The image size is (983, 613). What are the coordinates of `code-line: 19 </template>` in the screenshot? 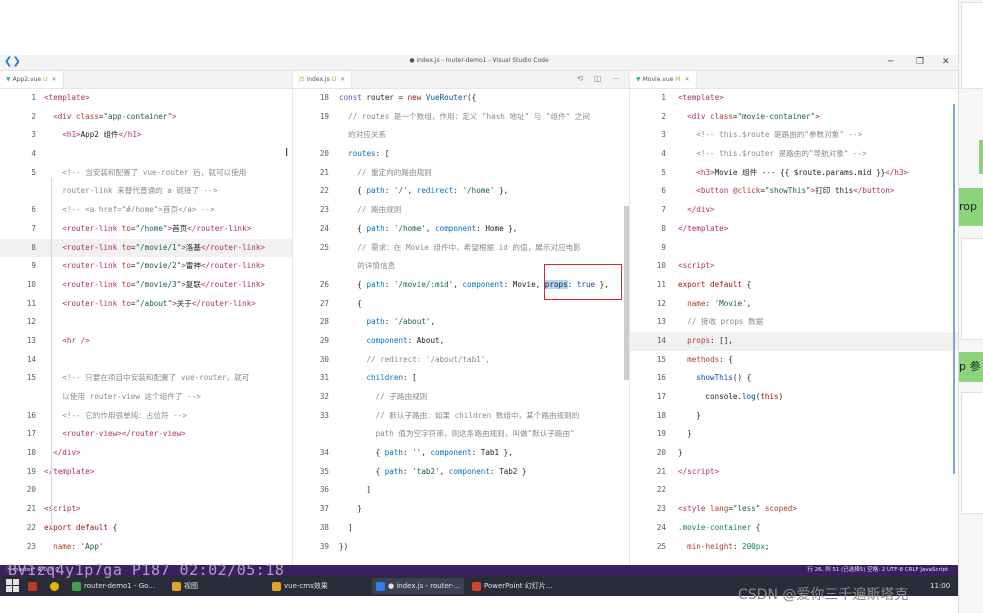 It's located at (146, 472).